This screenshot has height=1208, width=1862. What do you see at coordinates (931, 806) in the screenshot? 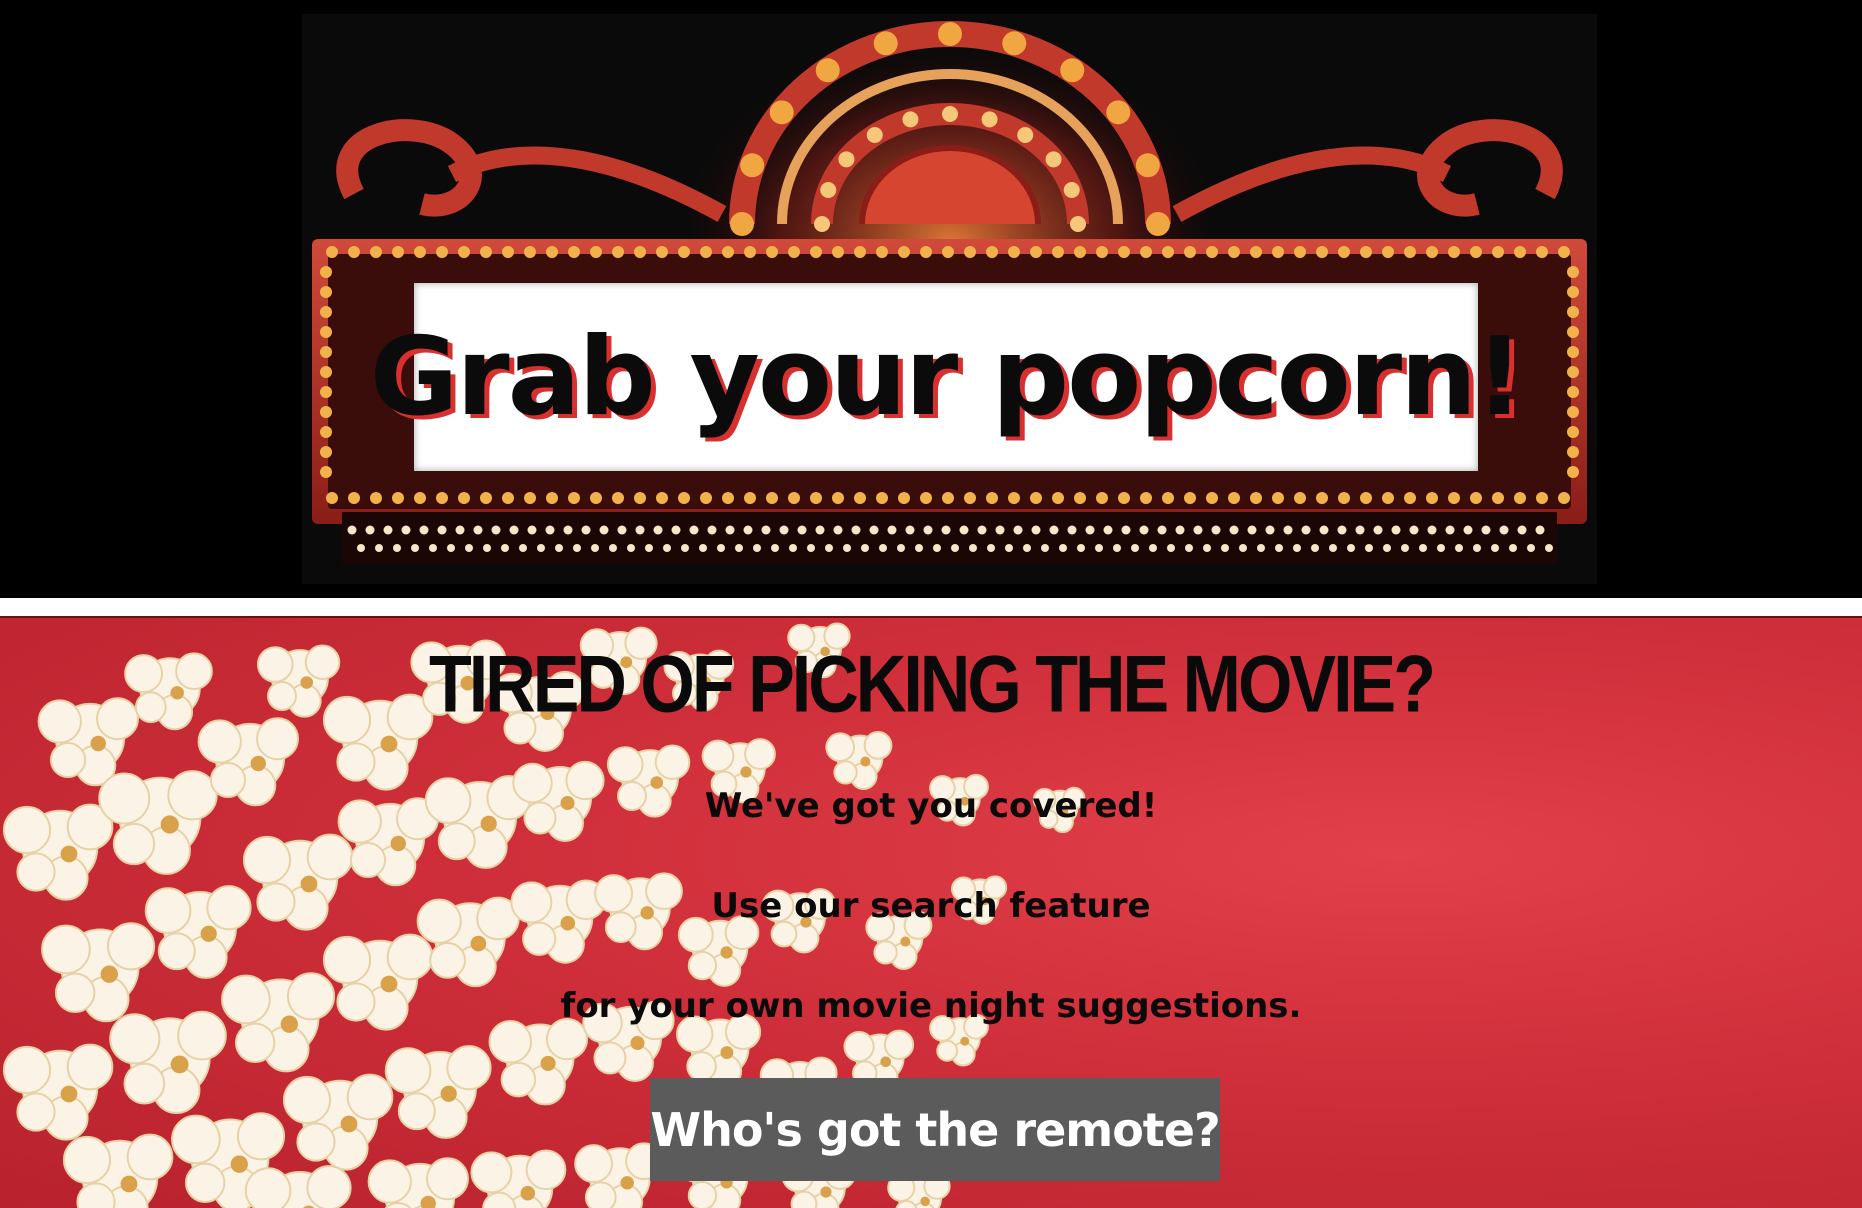
I see `hero-tagline-1: We've got you covered!` at bounding box center [931, 806].